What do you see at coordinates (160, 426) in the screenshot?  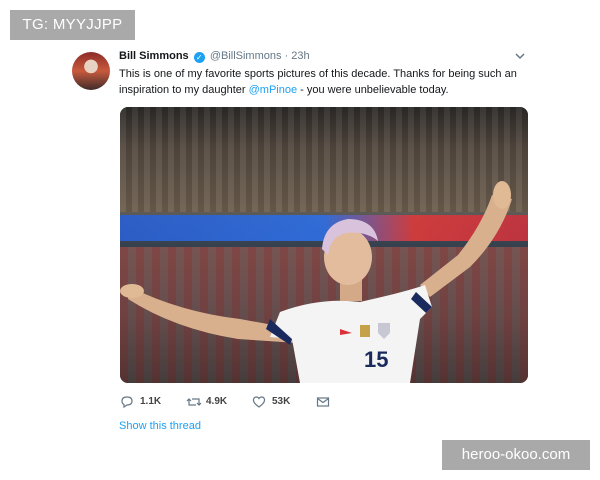 I see `show-thread-link: Show this thread` at bounding box center [160, 426].